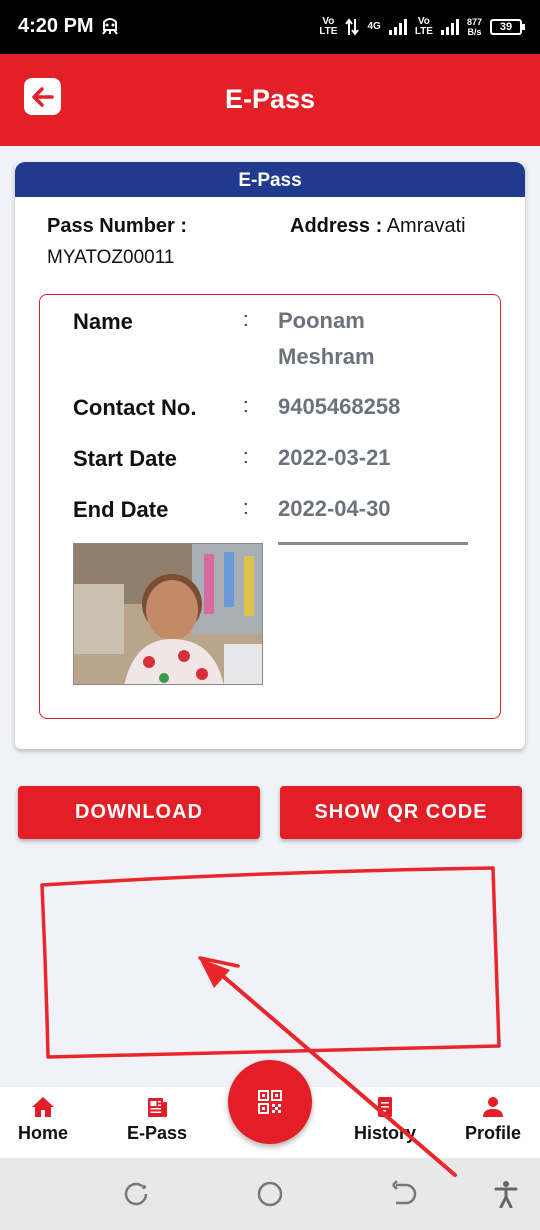 This screenshot has width=540, height=1230. What do you see at coordinates (384, 1133) in the screenshot?
I see `nav-history-label: History` at bounding box center [384, 1133].